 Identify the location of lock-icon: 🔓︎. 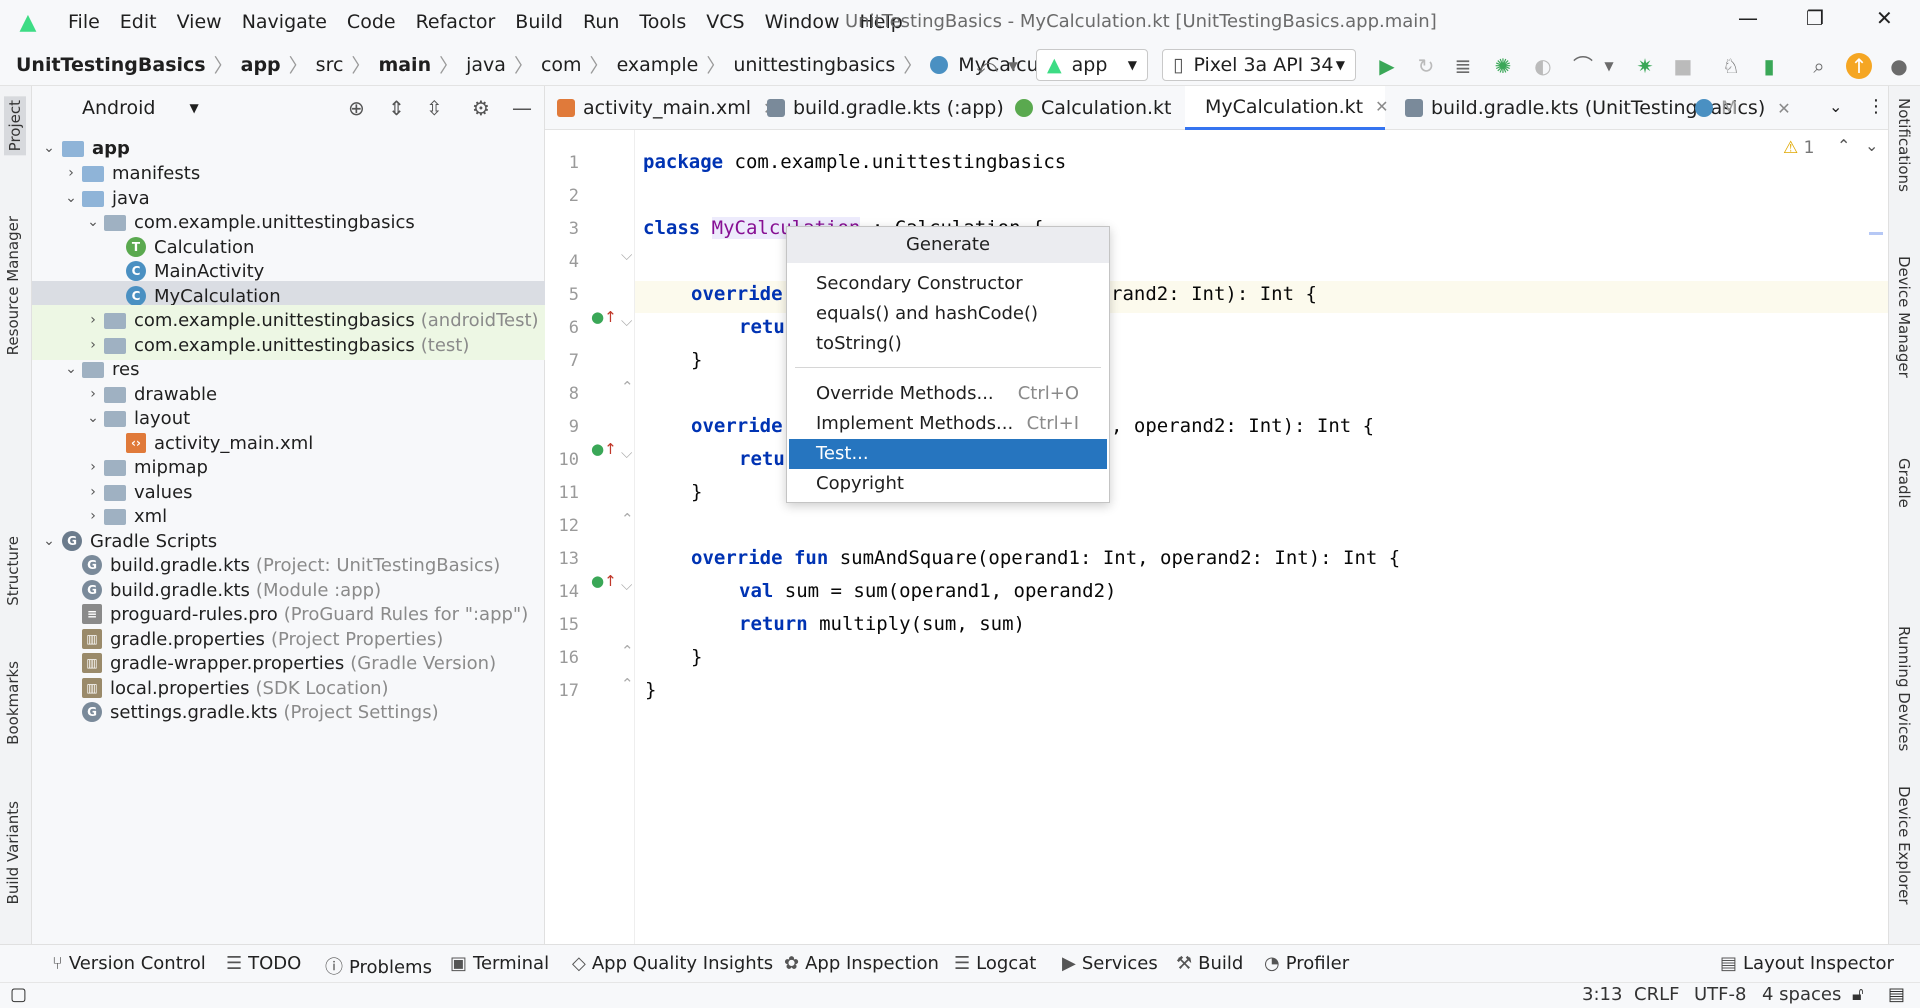
(1858, 994).